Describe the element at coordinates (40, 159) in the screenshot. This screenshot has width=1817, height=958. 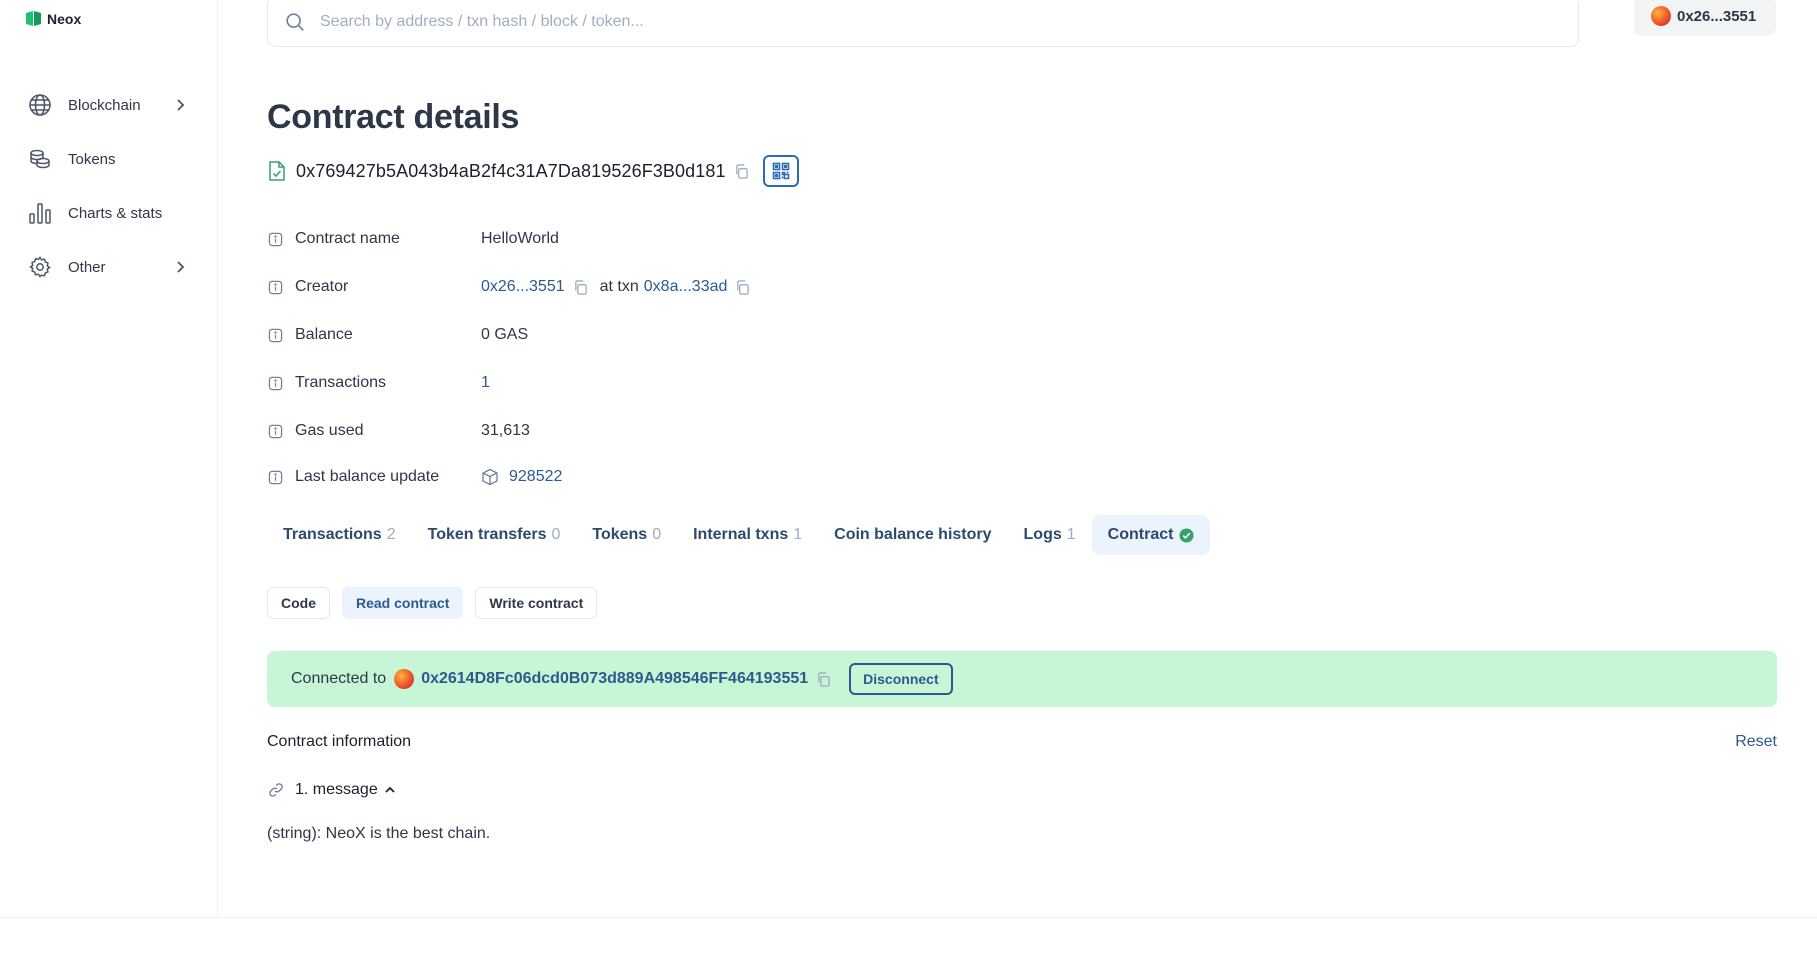
I see `coins-icon` at that location.